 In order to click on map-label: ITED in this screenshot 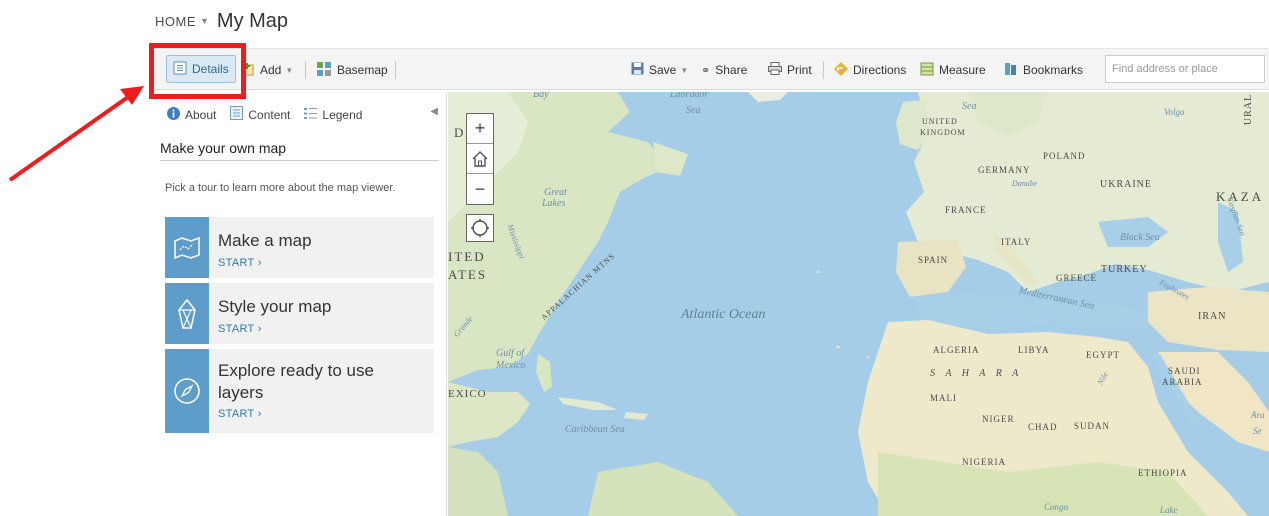, I will do `click(467, 256)`.